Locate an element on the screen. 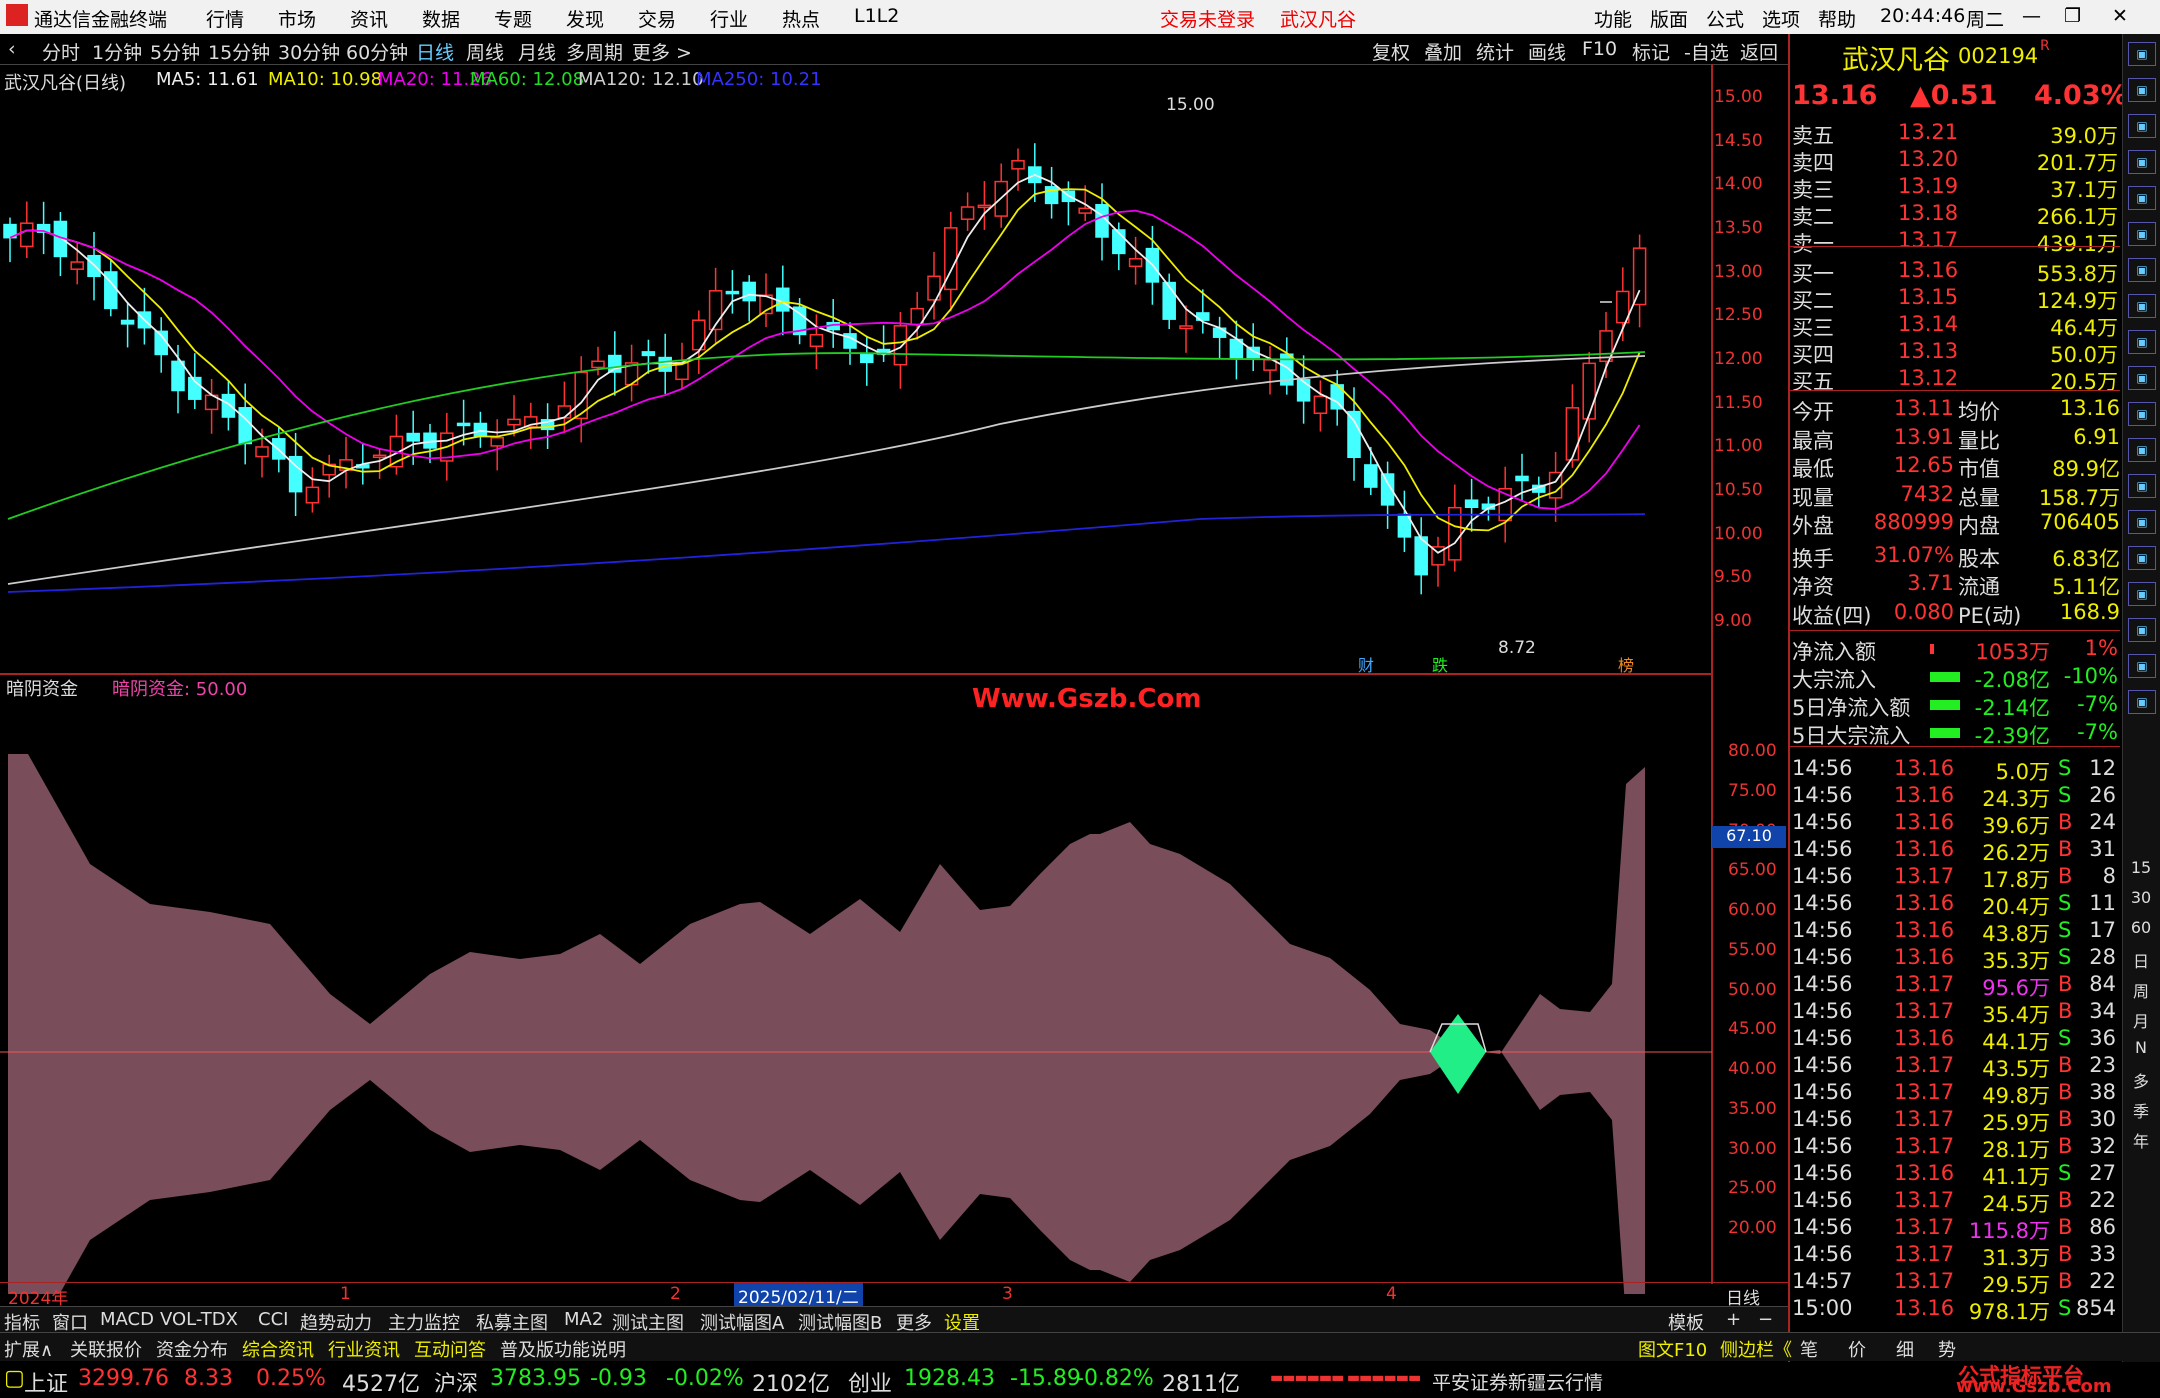 The height and width of the screenshot is (1398, 2160). indicator-tab: CCI is located at coordinates (273, 1319).